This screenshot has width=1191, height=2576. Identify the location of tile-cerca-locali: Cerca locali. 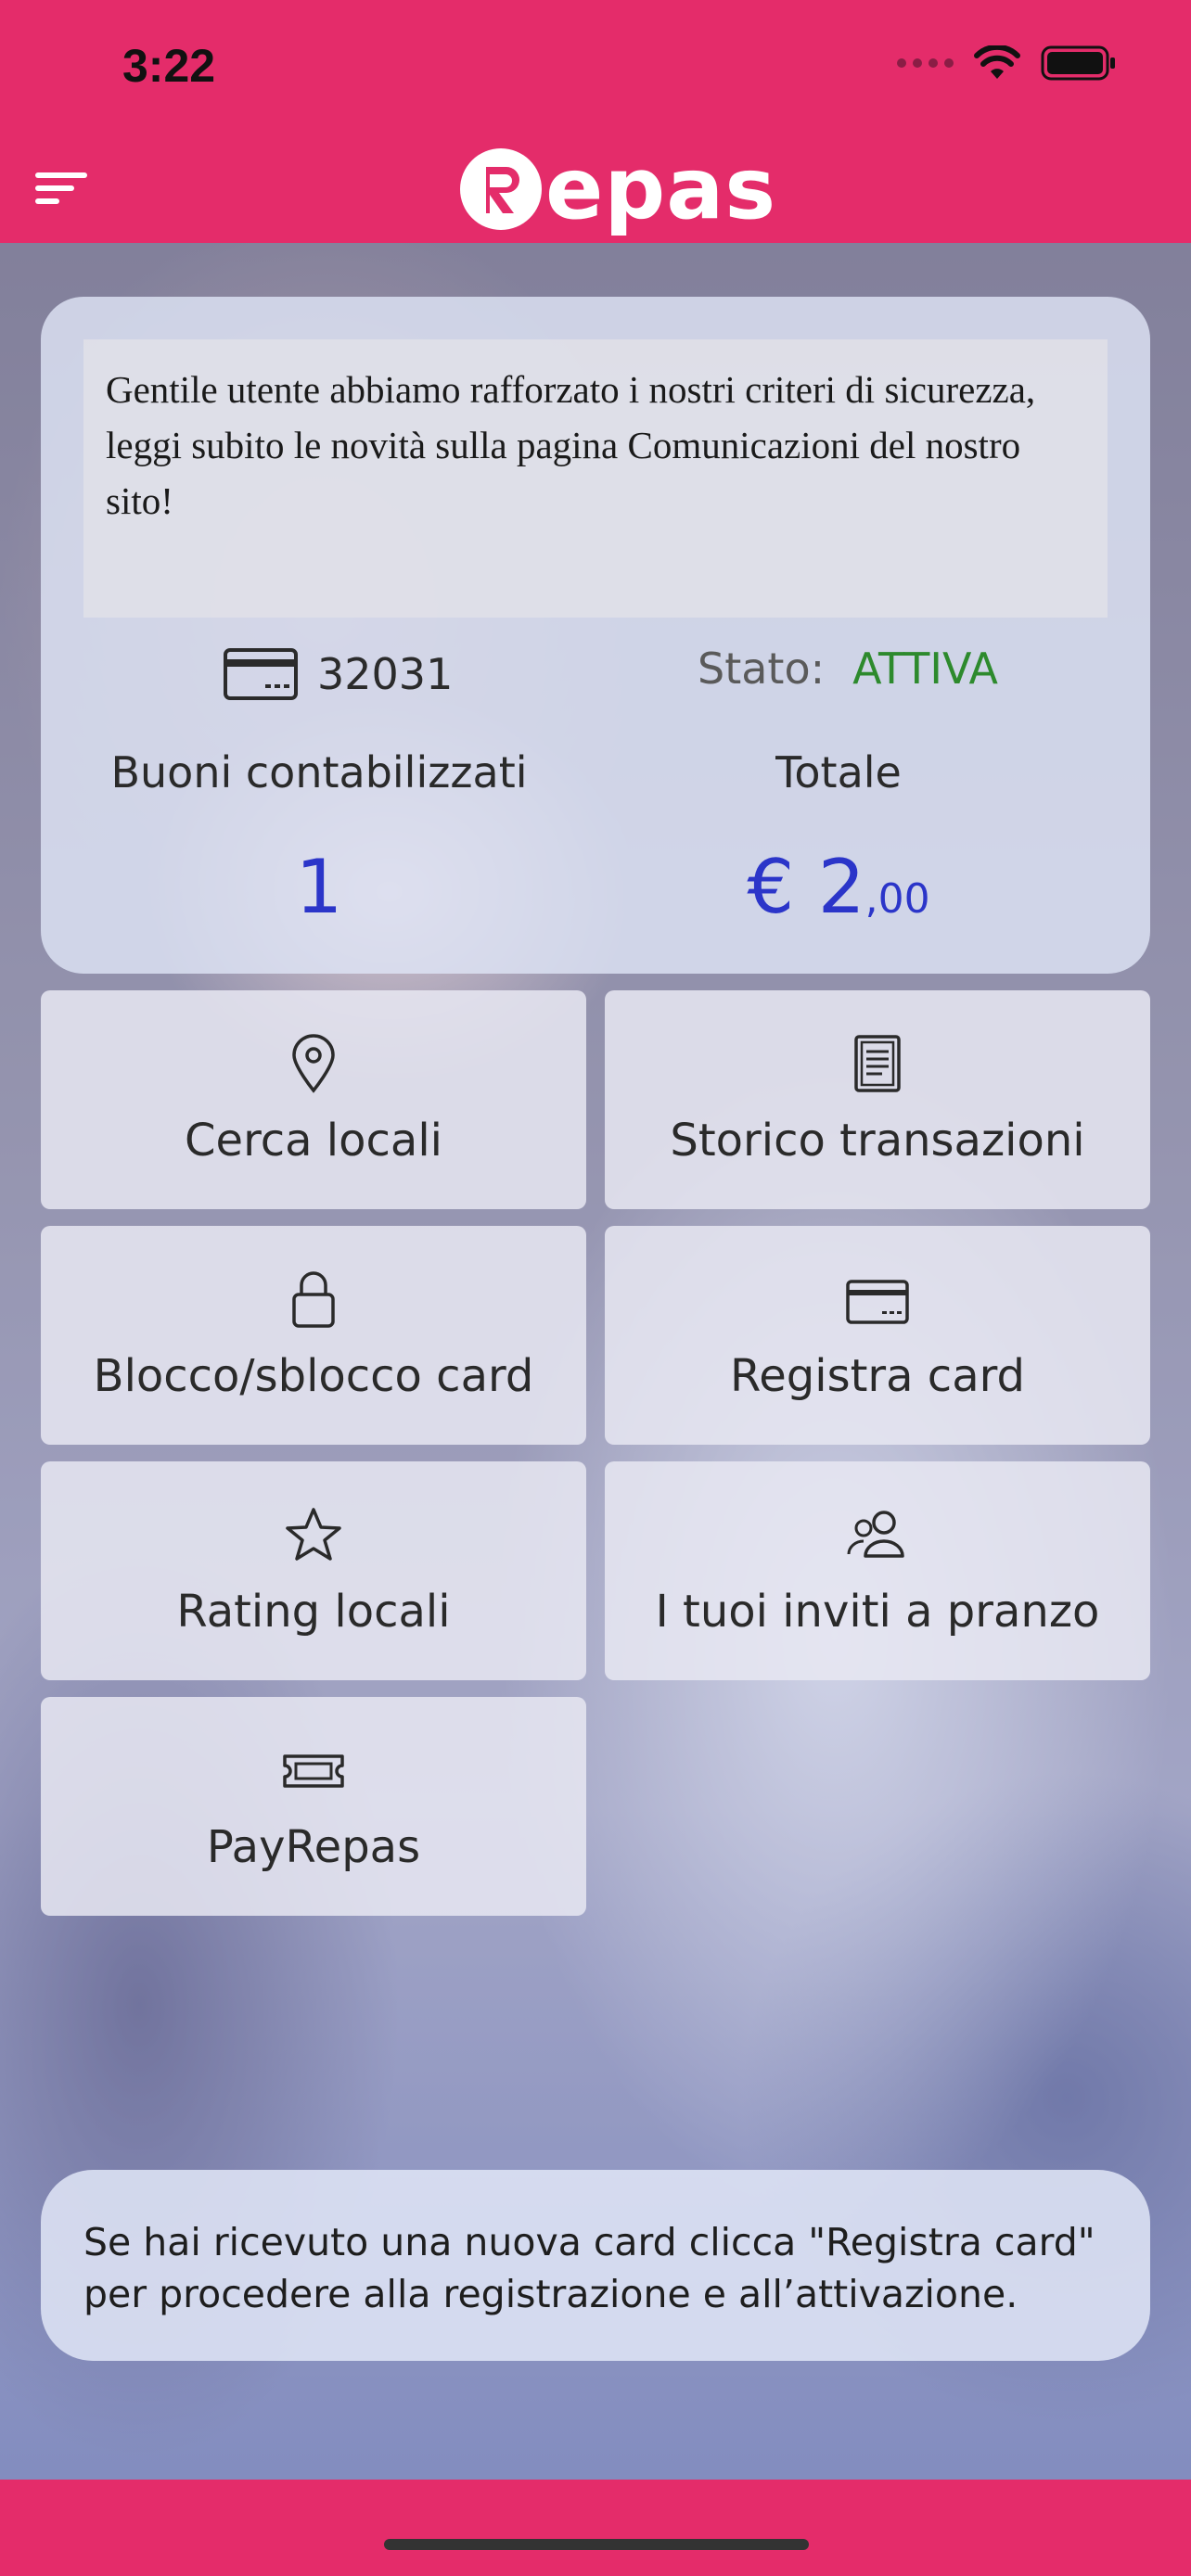
(313, 1099).